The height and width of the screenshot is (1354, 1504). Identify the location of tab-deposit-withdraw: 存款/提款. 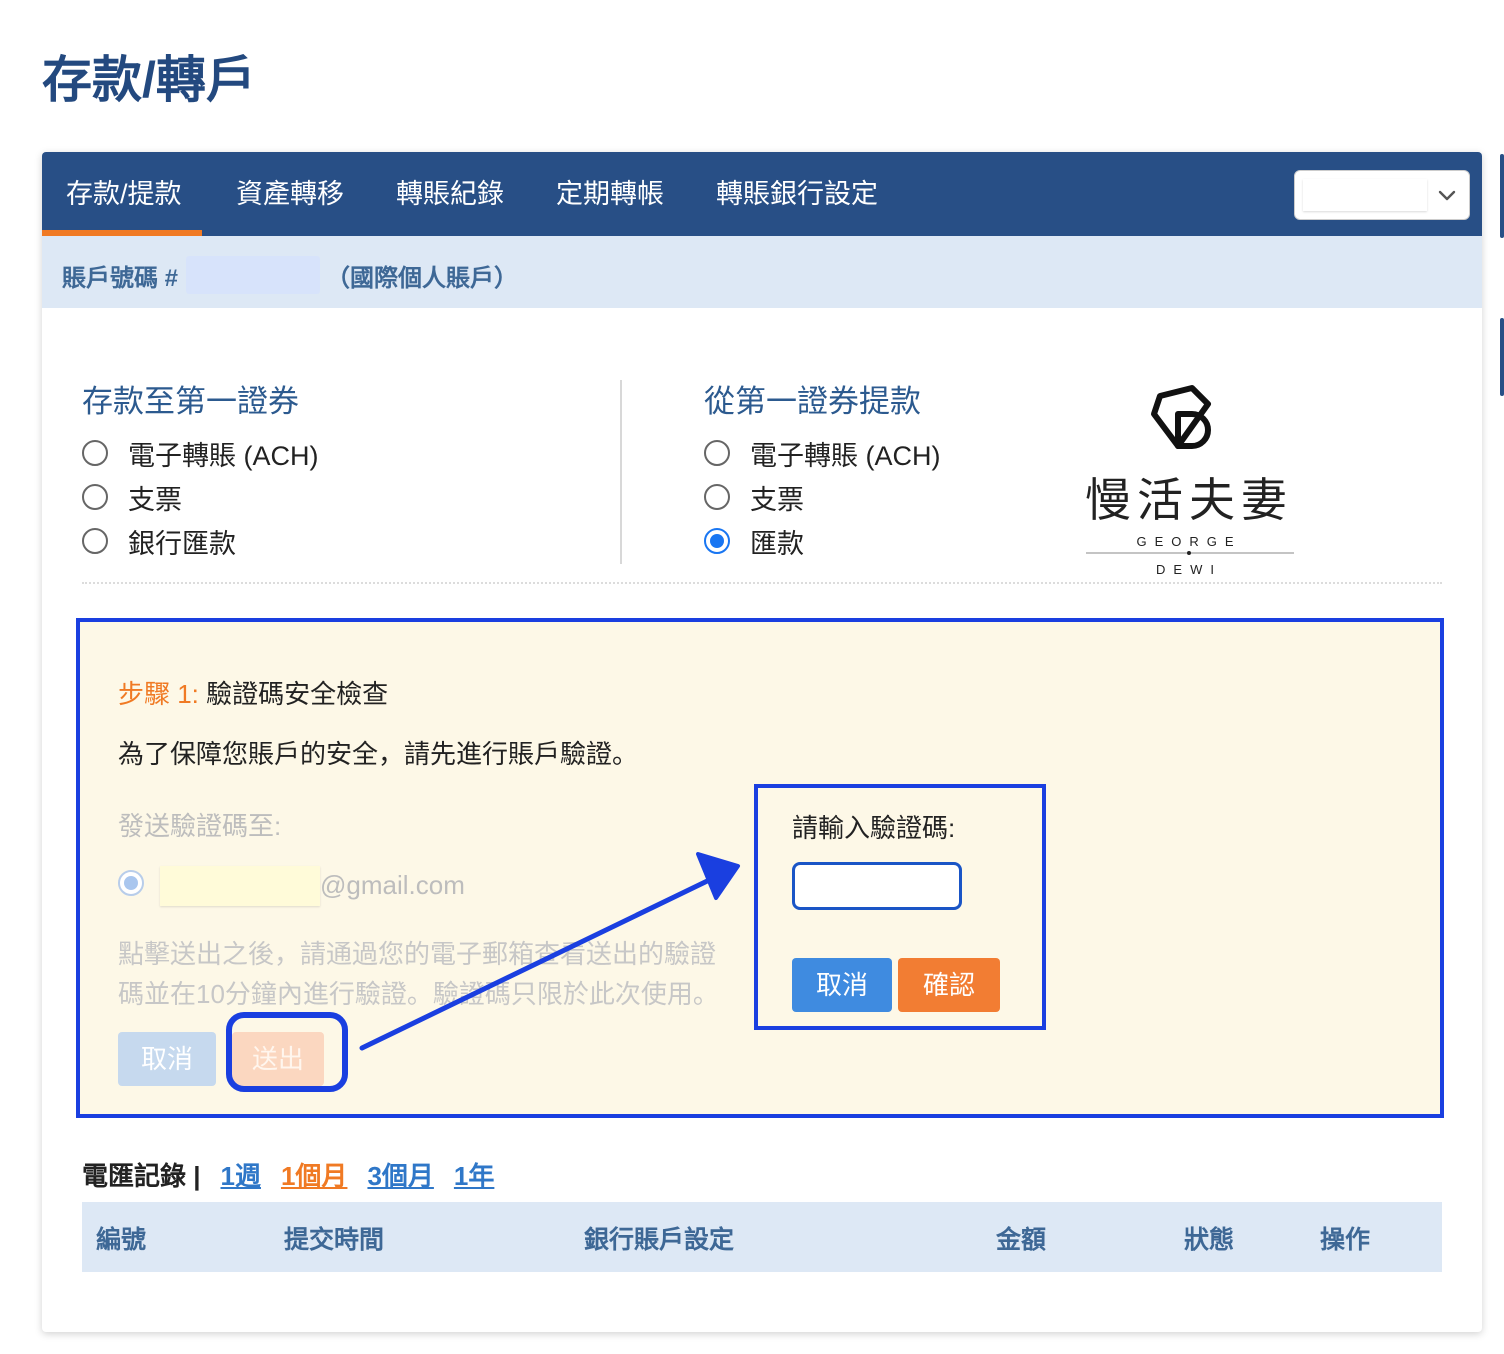
(121, 195).